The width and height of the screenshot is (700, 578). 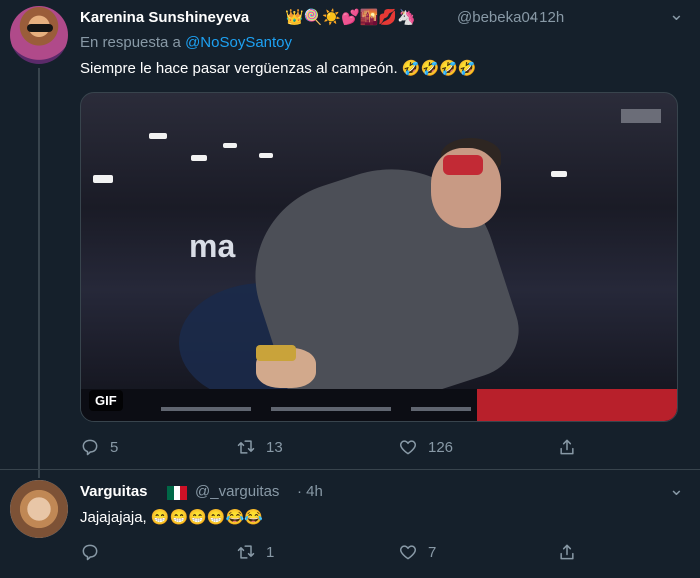 What do you see at coordinates (106, 400) in the screenshot?
I see `gif-badge: GIF` at bounding box center [106, 400].